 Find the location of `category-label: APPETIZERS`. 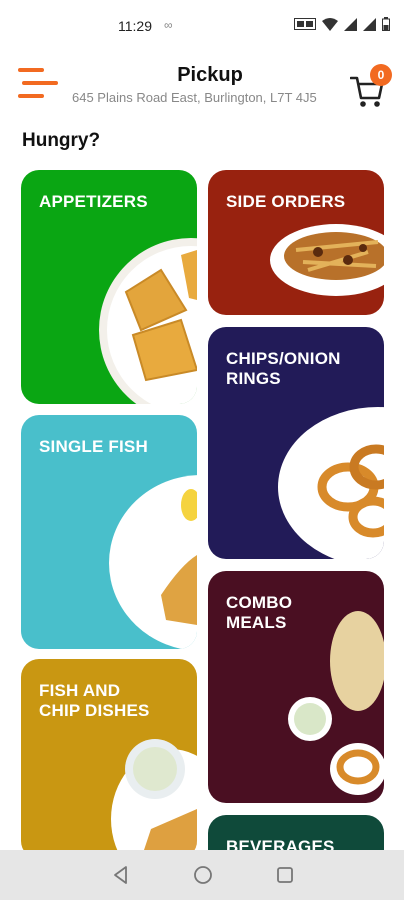

category-label: APPETIZERS is located at coordinates (93, 201).